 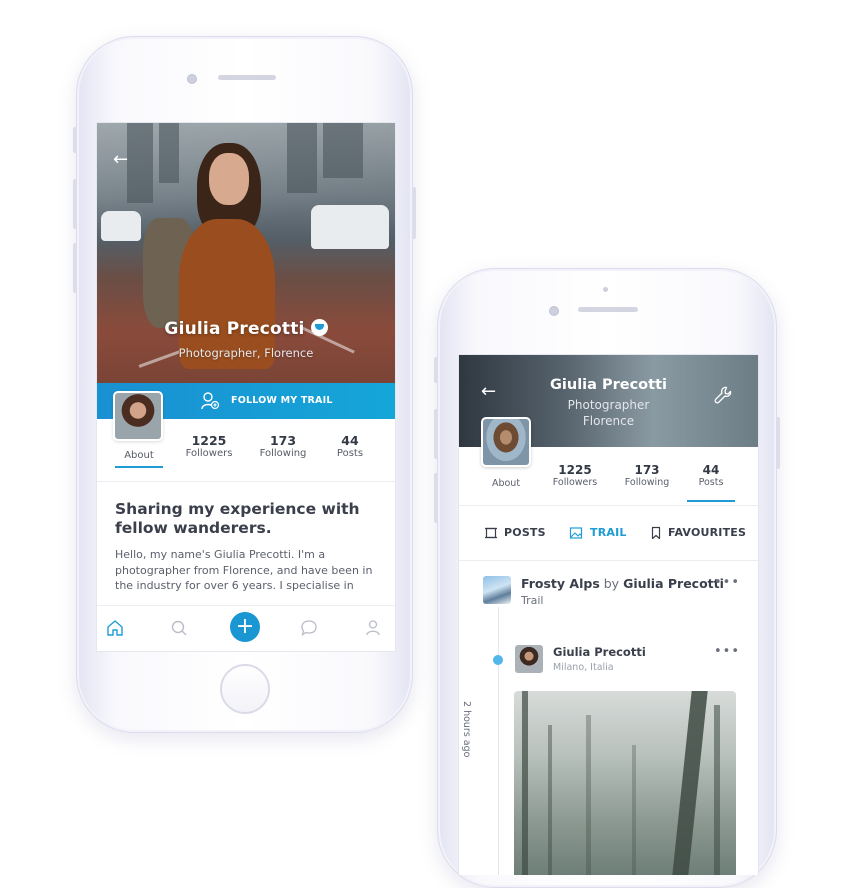 I want to click on content-filters: POSTS TRAIL FAVOURITES, so click(x=608, y=533).